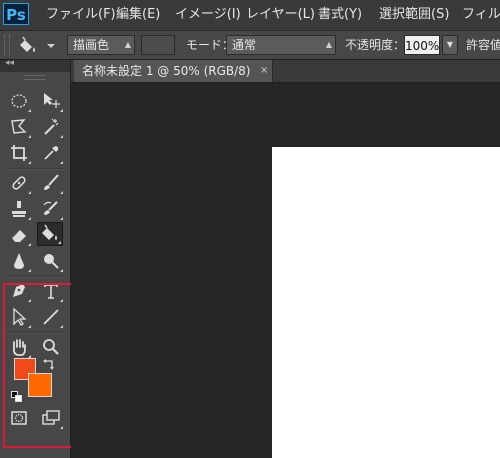 The image size is (500, 458). I want to click on fill-source-select: 描画色 ▲, so click(101, 45).